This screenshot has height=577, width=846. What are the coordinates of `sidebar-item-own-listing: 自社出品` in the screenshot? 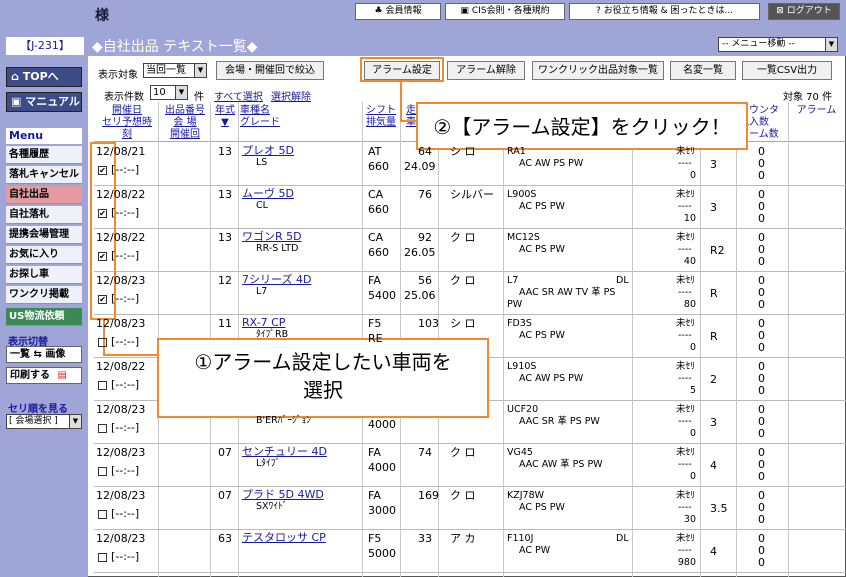 It's located at (44, 195).